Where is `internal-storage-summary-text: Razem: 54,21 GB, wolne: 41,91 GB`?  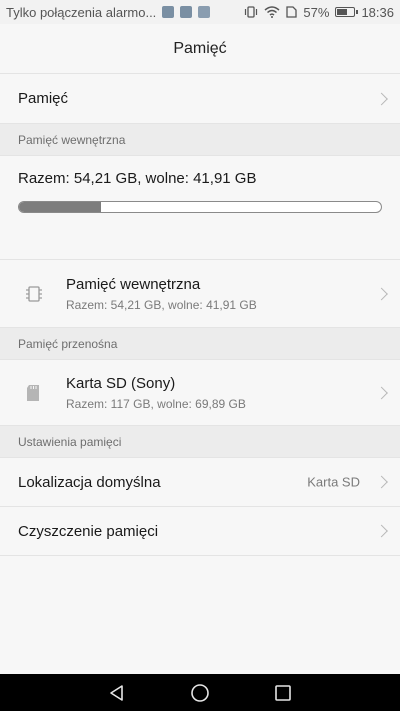
internal-storage-summary-text: Razem: 54,21 GB, wolne: 41,91 GB is located at coordinates (137, 178).